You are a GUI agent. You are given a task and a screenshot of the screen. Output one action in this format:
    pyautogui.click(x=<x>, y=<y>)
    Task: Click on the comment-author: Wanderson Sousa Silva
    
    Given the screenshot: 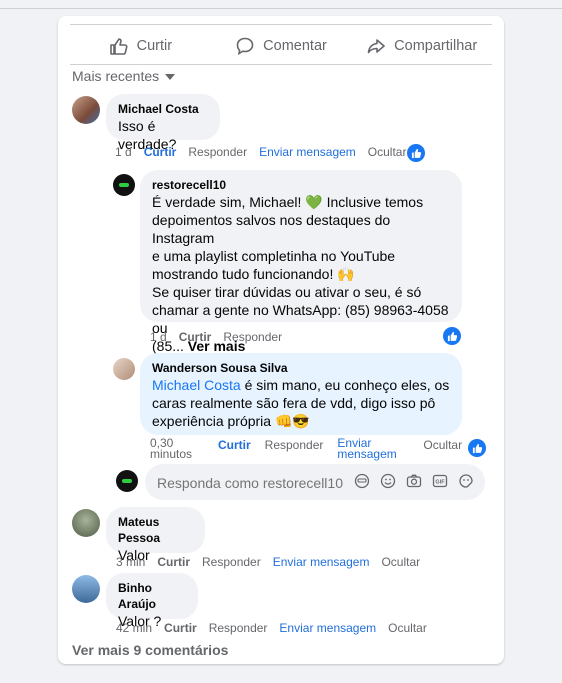 What is the action you would take?
    pyautogui.click(x=301, y=368)
    